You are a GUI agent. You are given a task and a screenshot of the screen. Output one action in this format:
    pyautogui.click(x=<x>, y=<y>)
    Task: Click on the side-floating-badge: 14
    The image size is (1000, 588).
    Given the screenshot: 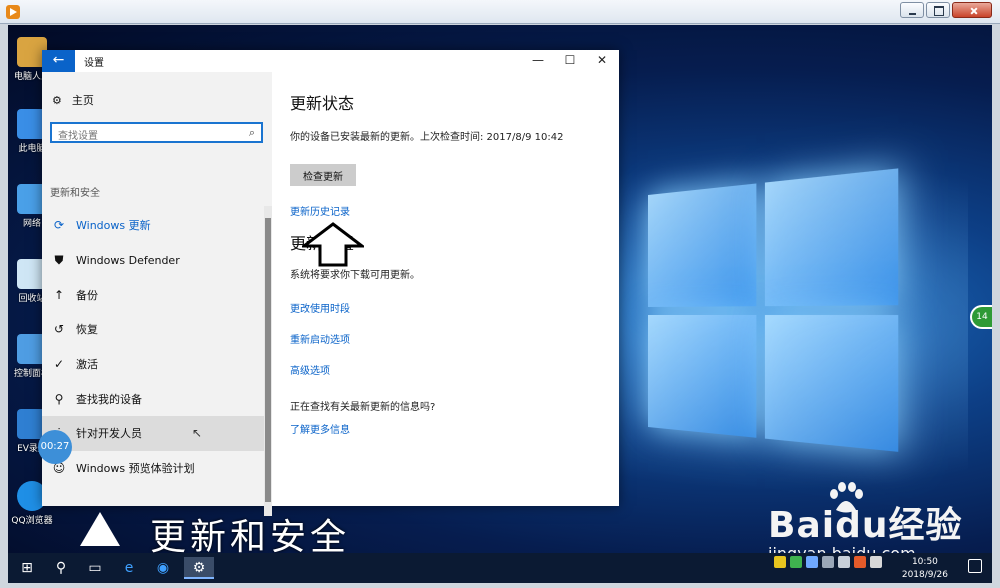 What is the action you would take?
    pyautogui.click(x=981, y=317)
    